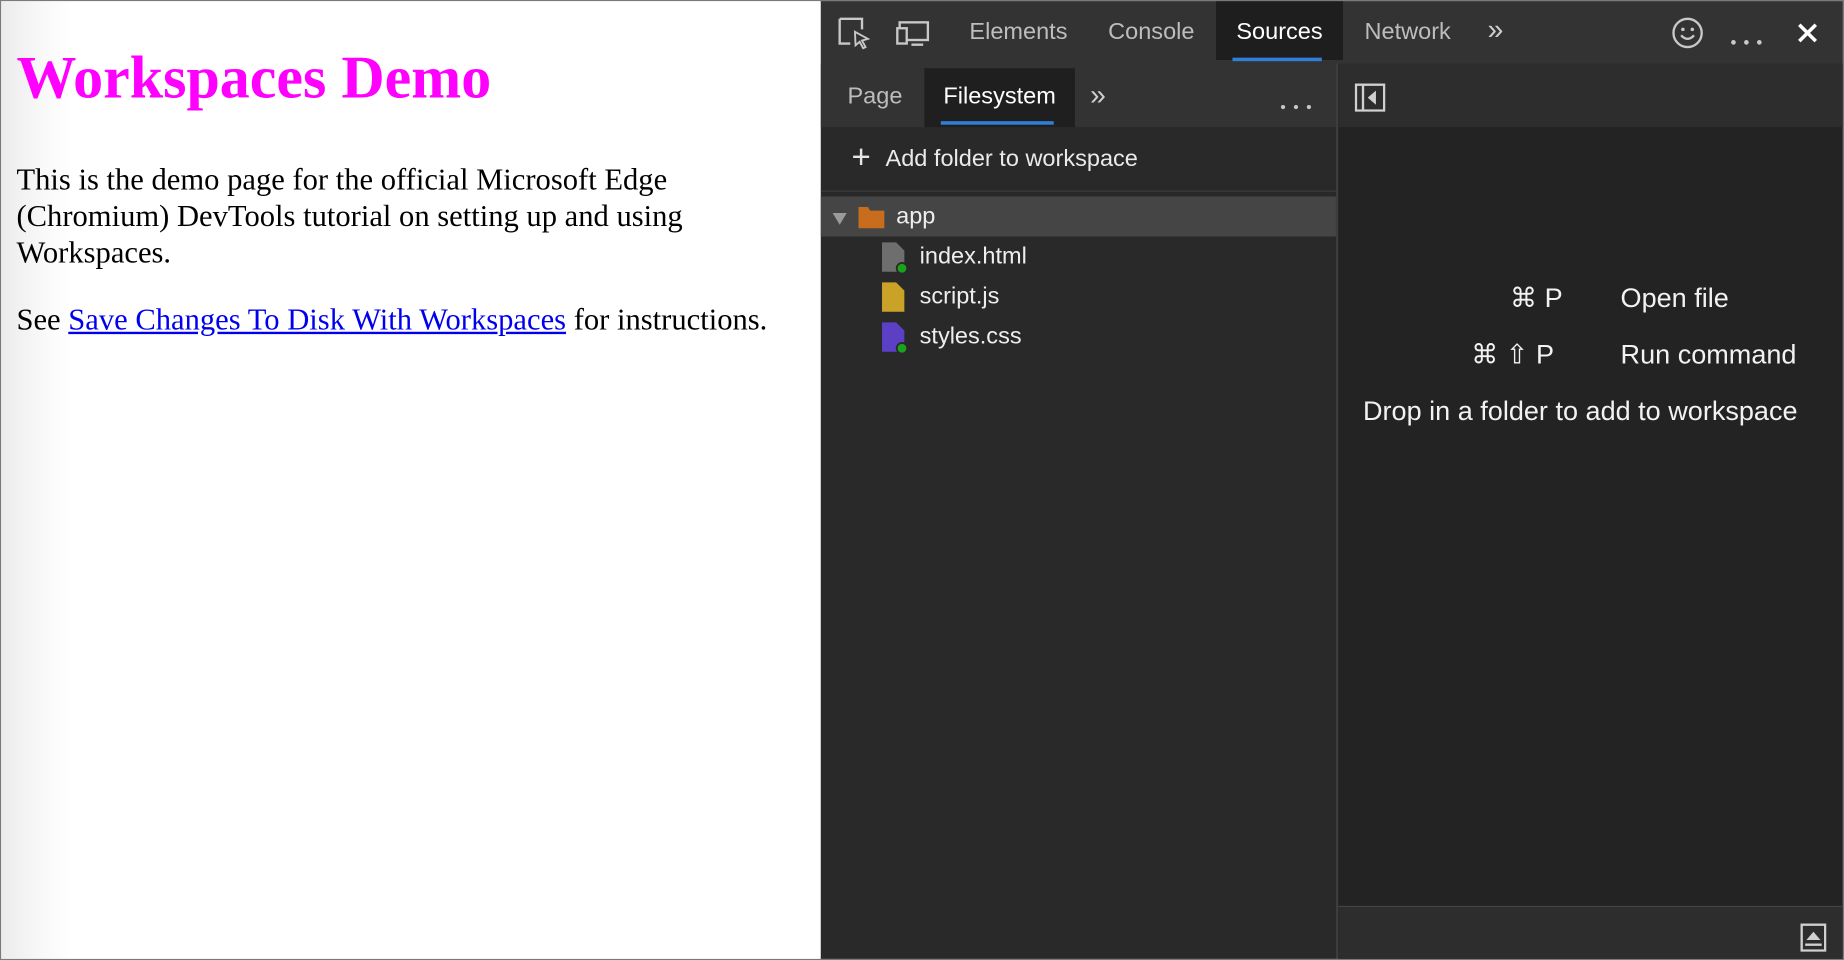 This screenshot has width=1844, height=960. Describe the element at coordinates (1277, 59) in the screenshot. I see `active-tab-indicator` at that location.